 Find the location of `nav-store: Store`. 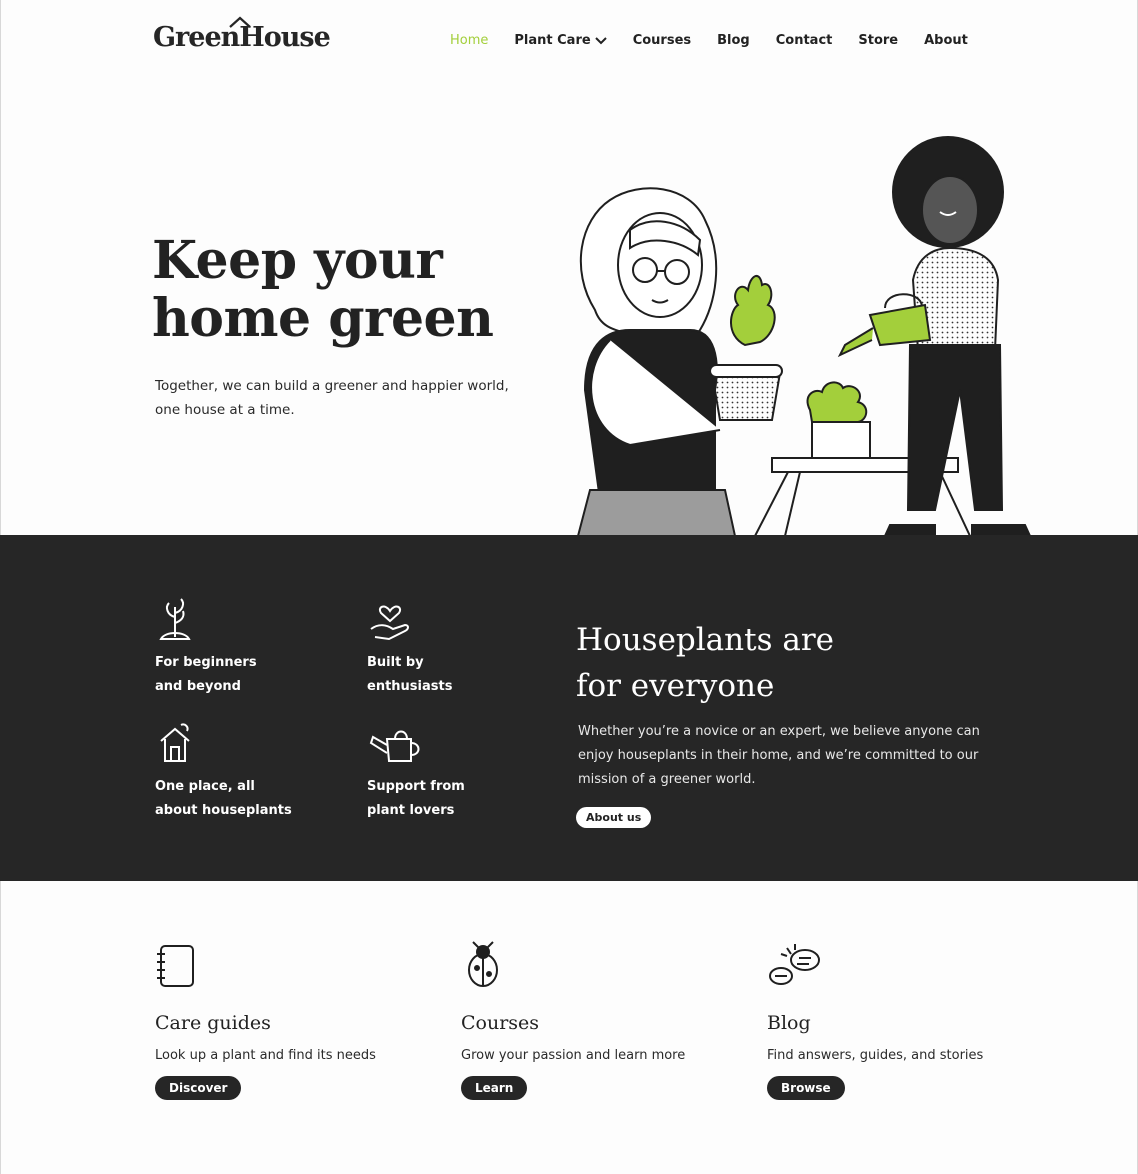

nav-store: Store is located at coordinates (878, 40).